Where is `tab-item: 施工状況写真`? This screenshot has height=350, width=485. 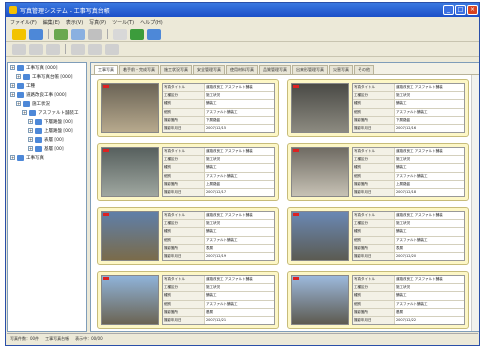 tab-item: 施工状況写真 is located at coordinates (176, 69).